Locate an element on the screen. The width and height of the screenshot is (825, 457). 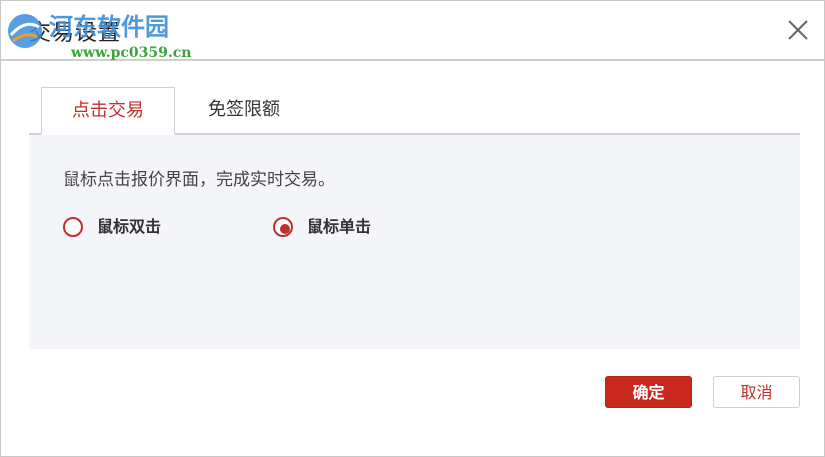
radio-selected-dot is located at coordinates (285, 229).